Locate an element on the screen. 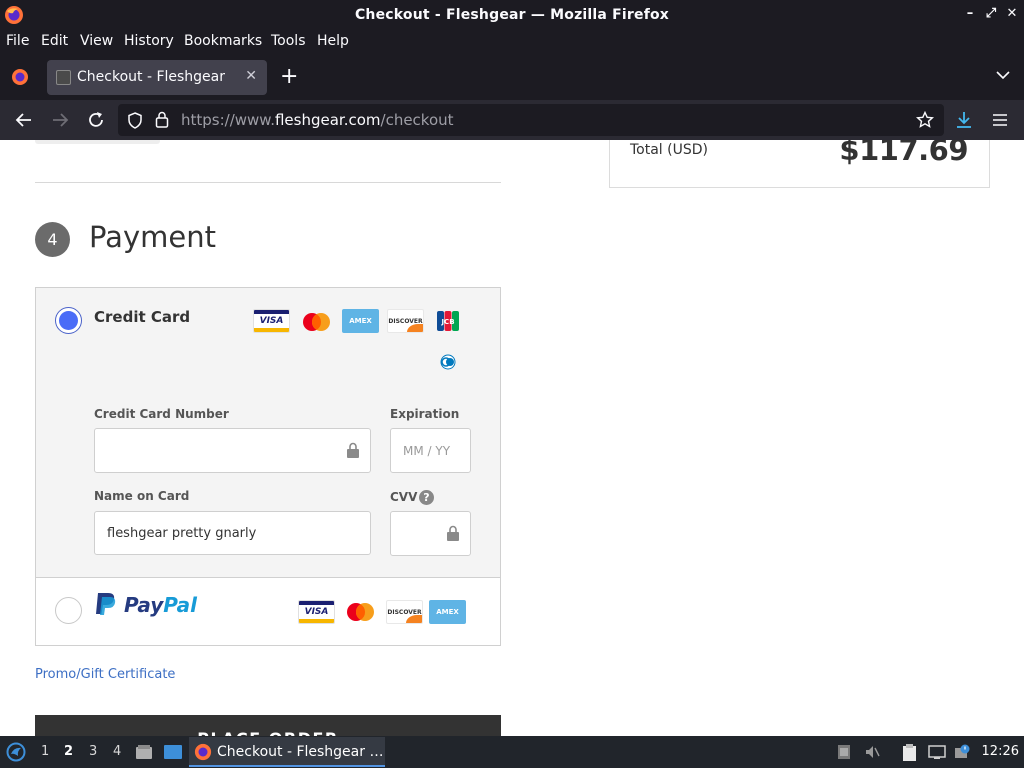 This screenshot has width=1024, height=768. scrolled-text-remnant is located at coordinates (97, 142).